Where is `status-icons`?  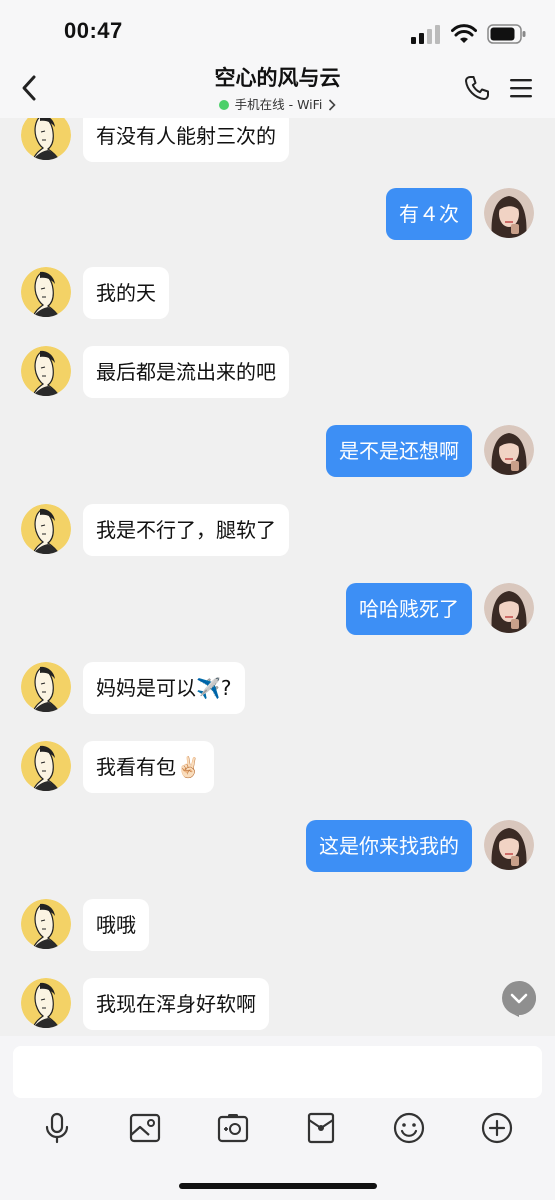 status-icons is located at coordinates (469, 34).